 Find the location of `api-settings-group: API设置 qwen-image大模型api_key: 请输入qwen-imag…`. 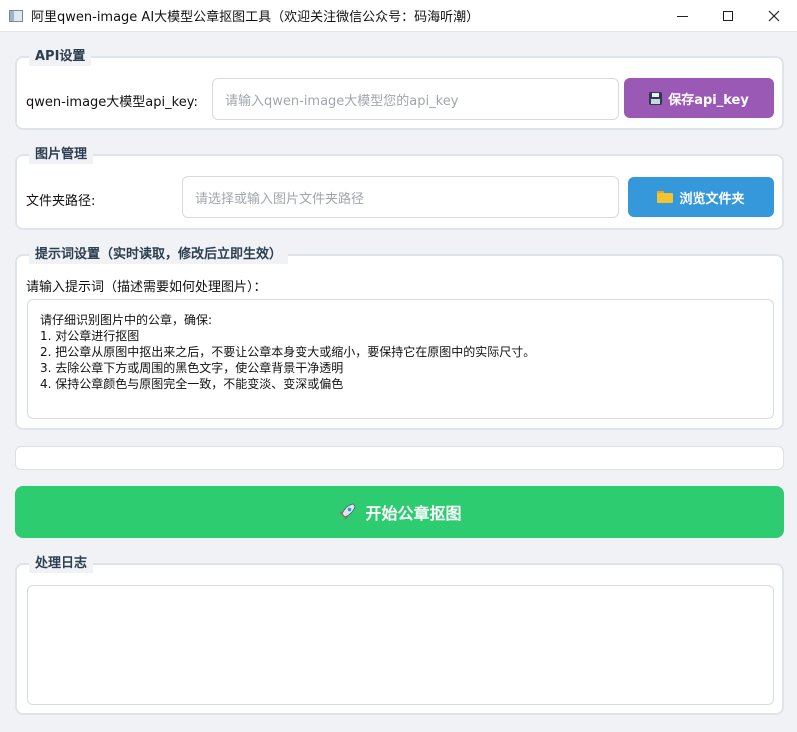

api-settings-group: API设置 qwen-image大模型api_key: 请输入qwen-imag… is located at coordinates (399, 89).